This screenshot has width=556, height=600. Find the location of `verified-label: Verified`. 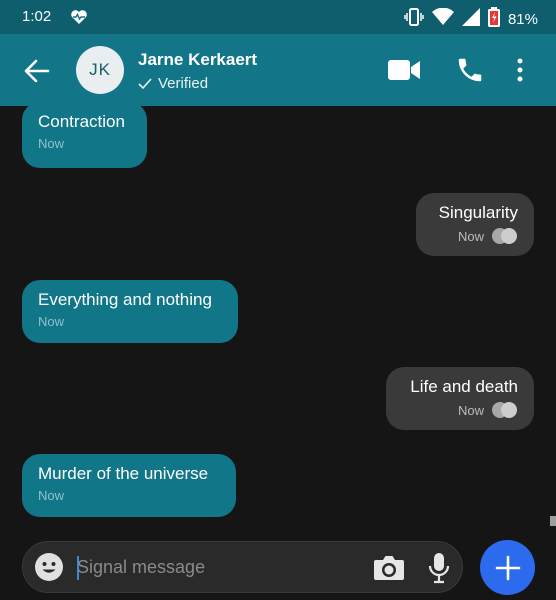

verified-label: Verified is located at coordinates (183, 83).